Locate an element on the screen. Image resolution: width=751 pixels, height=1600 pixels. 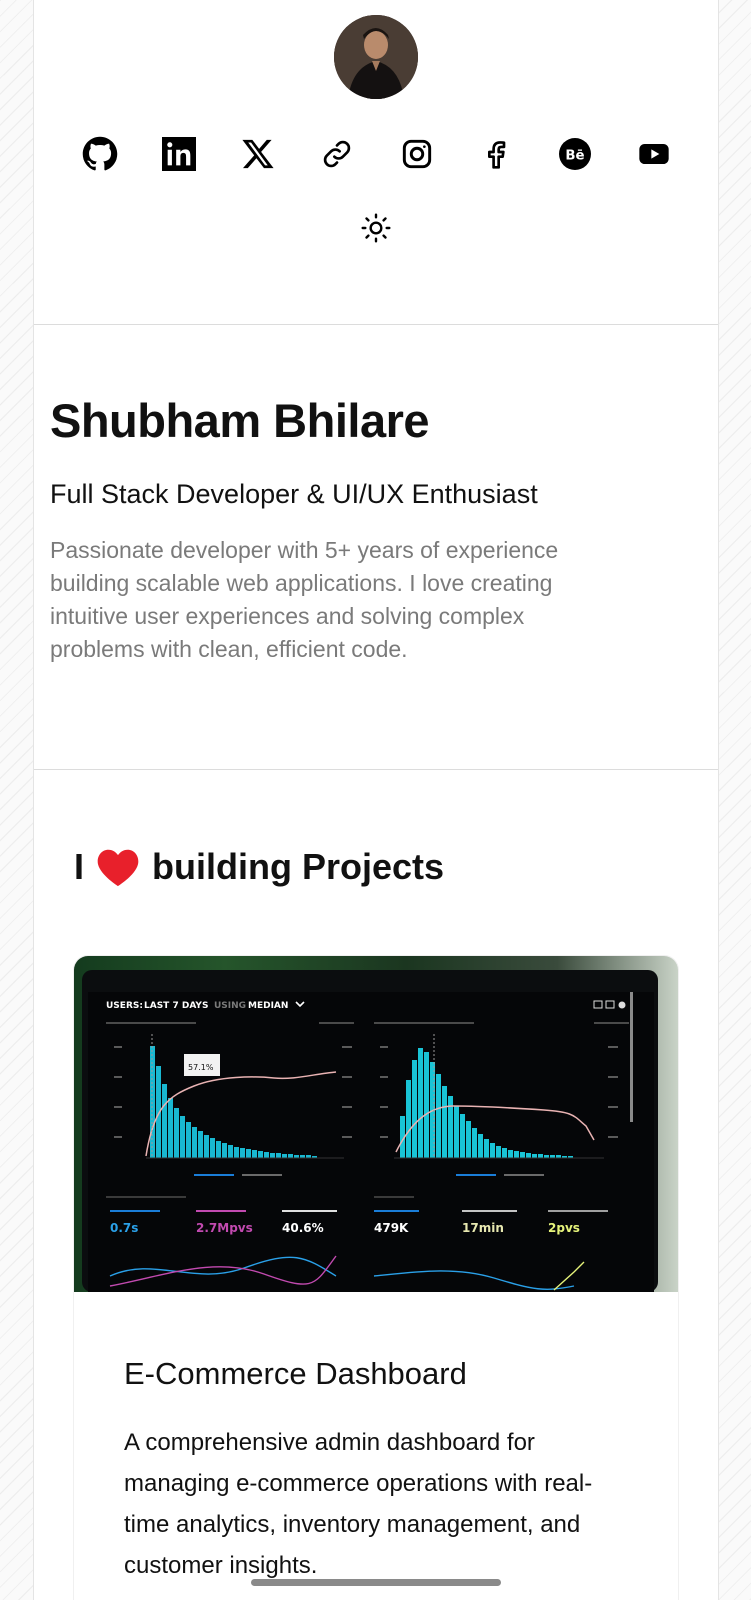
behance-icon: Bē is located at coordinates (575, 154).